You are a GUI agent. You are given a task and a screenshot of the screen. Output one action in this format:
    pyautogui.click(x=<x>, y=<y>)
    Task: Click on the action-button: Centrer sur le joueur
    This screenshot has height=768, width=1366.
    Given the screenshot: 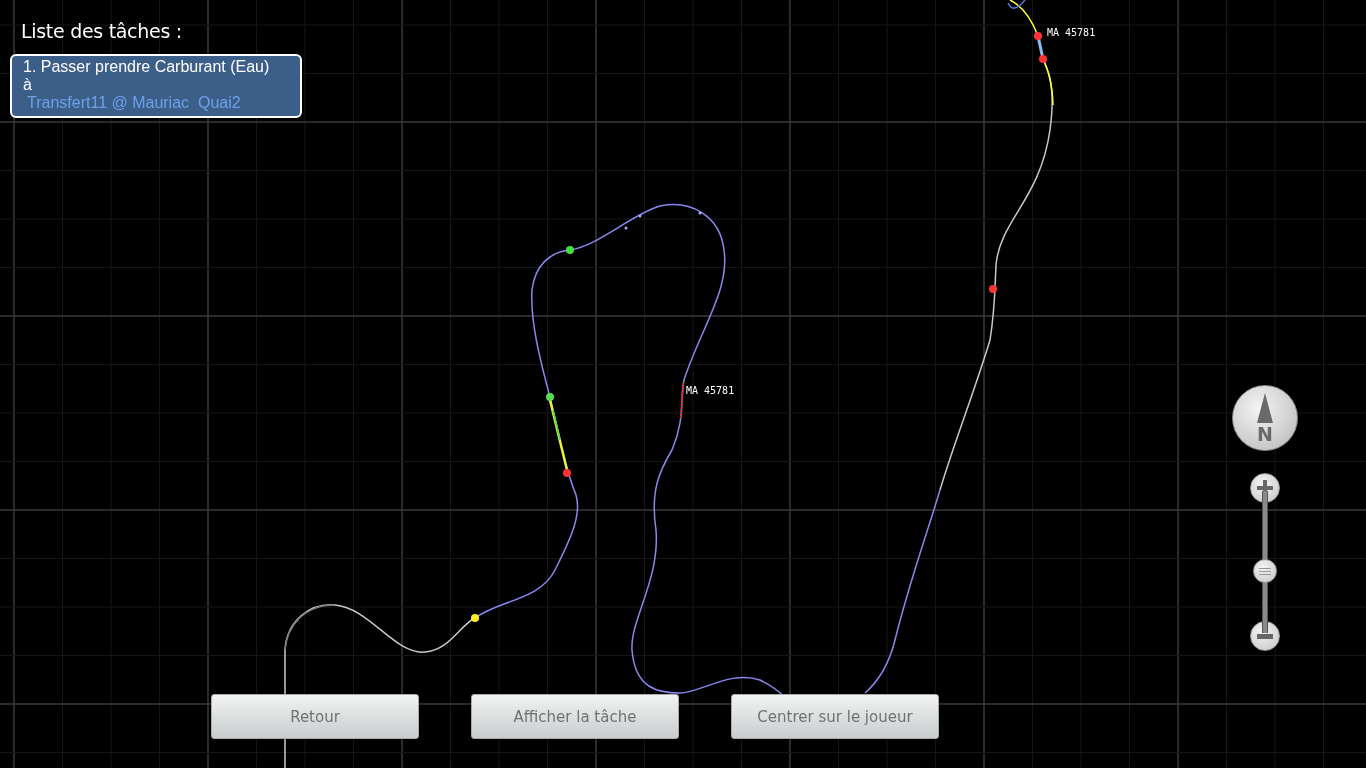 What is the action you would take?
    pyautogui.click(x=835, y=716)
    